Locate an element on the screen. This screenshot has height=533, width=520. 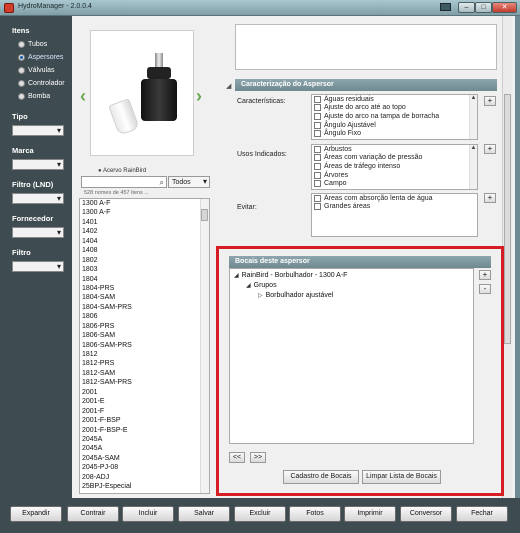
list-item: 1806-SAM-PRS is located at coordinates (144, 345).